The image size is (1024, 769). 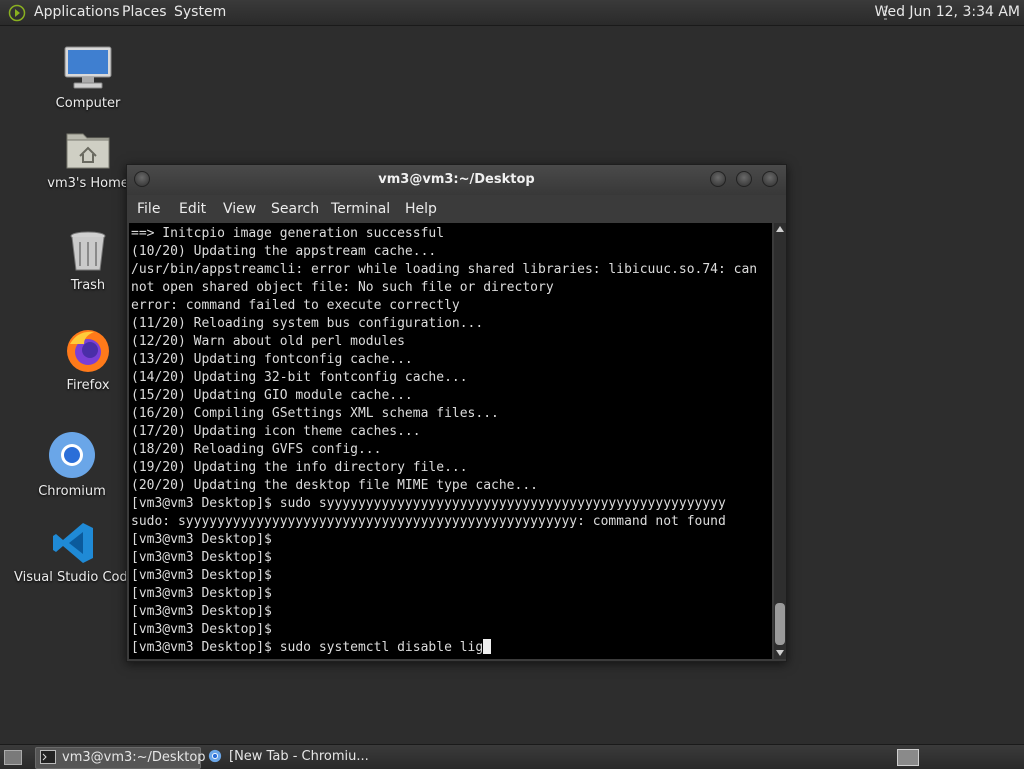 What do you see at coordinates (239, 209) in the screenshot?
I see `menu-view: View` at bounding box center [239, 209].